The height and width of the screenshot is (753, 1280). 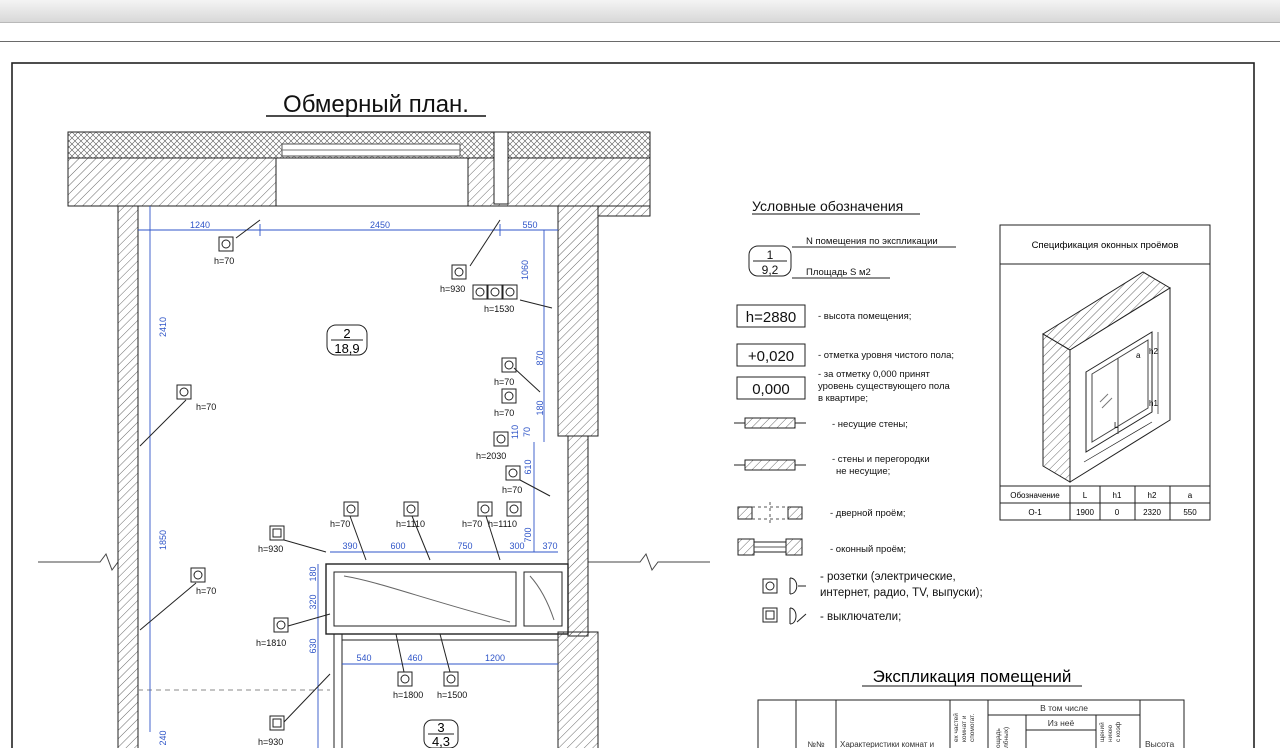 What do you see at coordinates (872, 241) in the screenshot?
I see `room-num-label: N помещения по экспликации` at bounding box center [872, 241].